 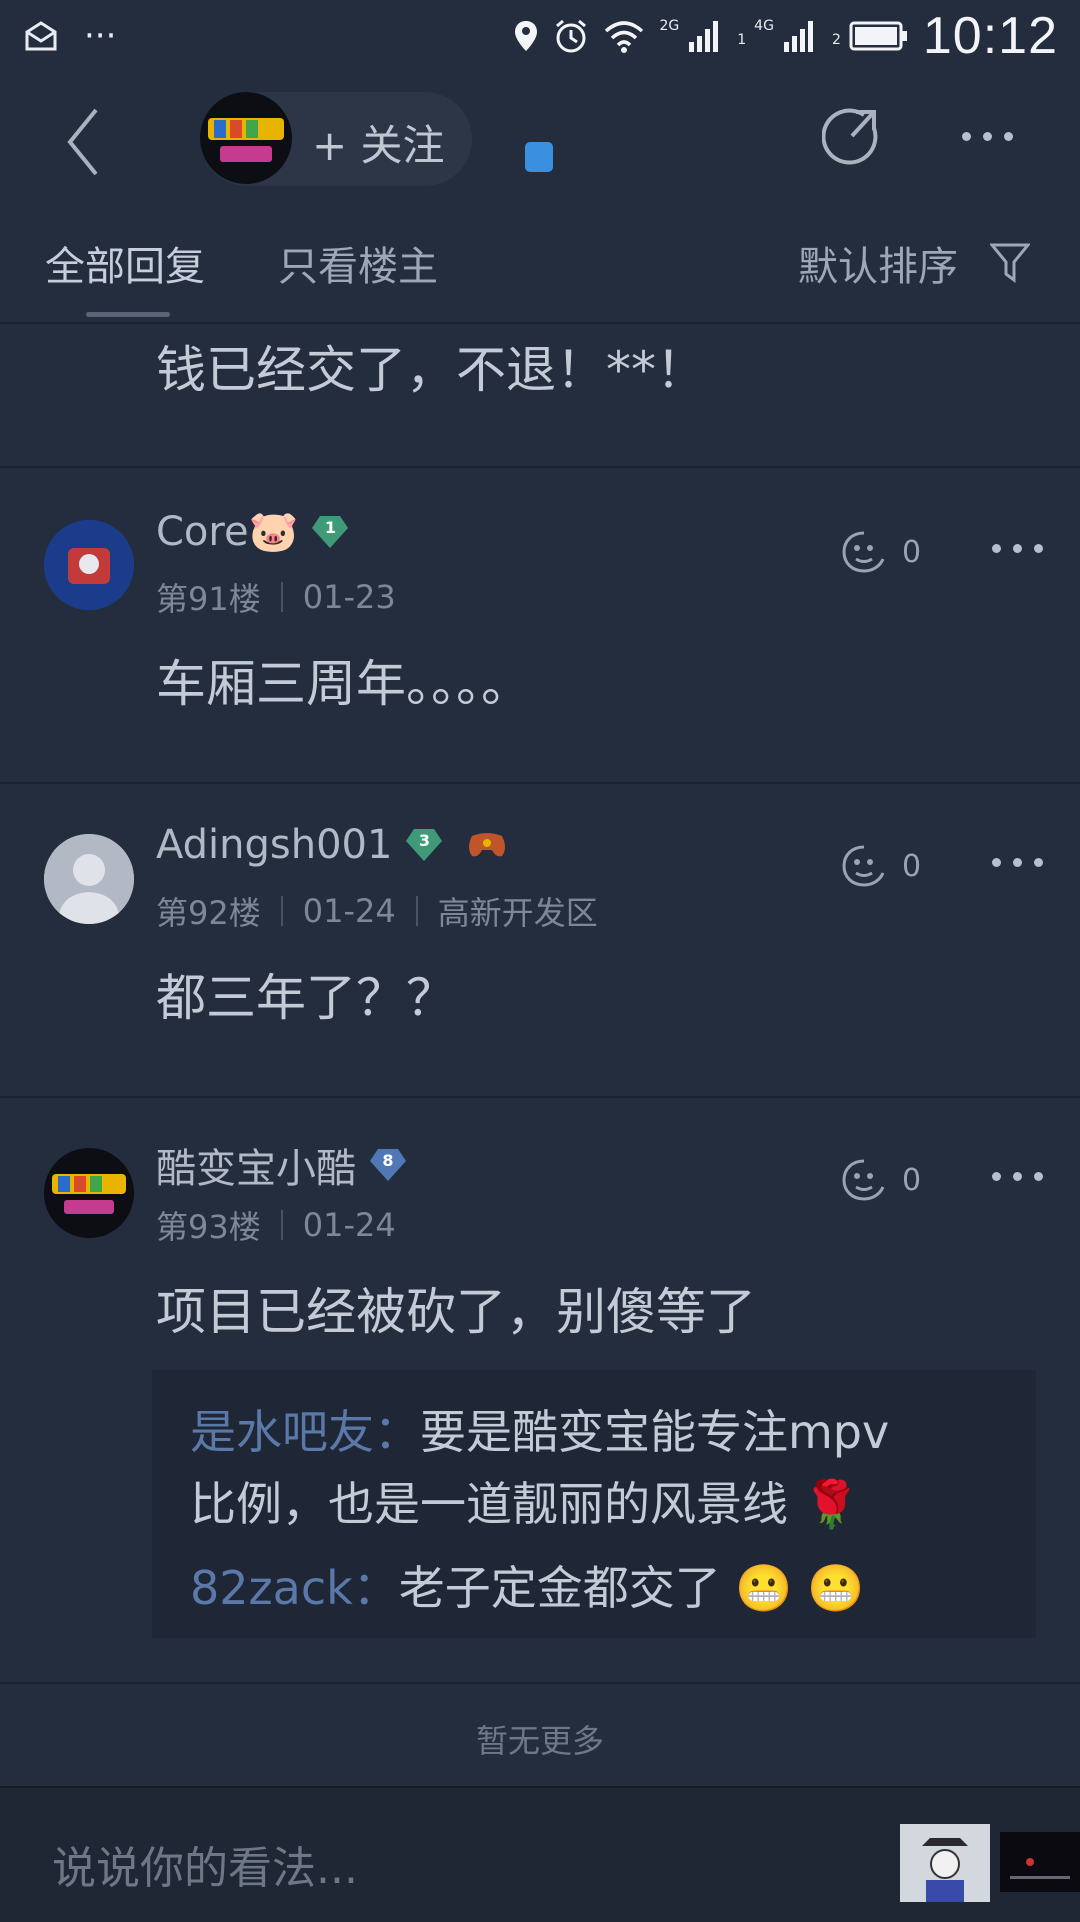 What do you see at coordinates (1010, 263) in the screenshot?
I see `filter-icon` at bounding box center [1010, 263].